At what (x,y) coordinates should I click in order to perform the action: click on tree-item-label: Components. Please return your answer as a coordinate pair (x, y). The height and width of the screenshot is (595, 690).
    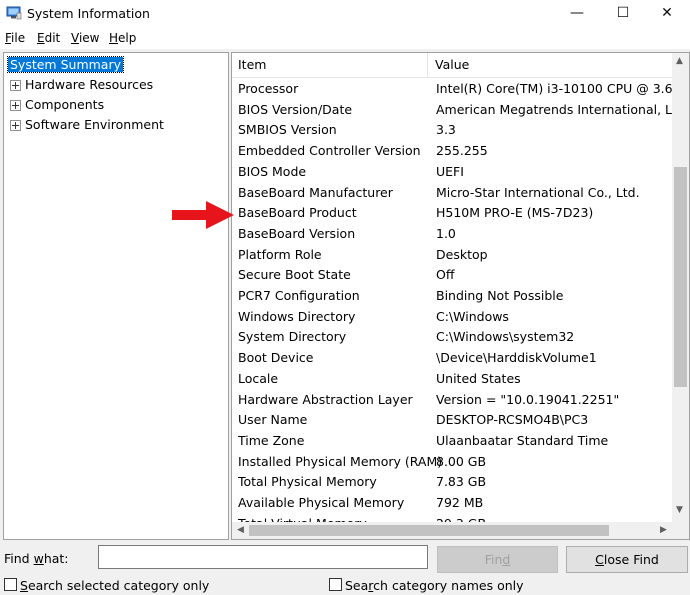
    Looking at the image, I should click on (65, 104).